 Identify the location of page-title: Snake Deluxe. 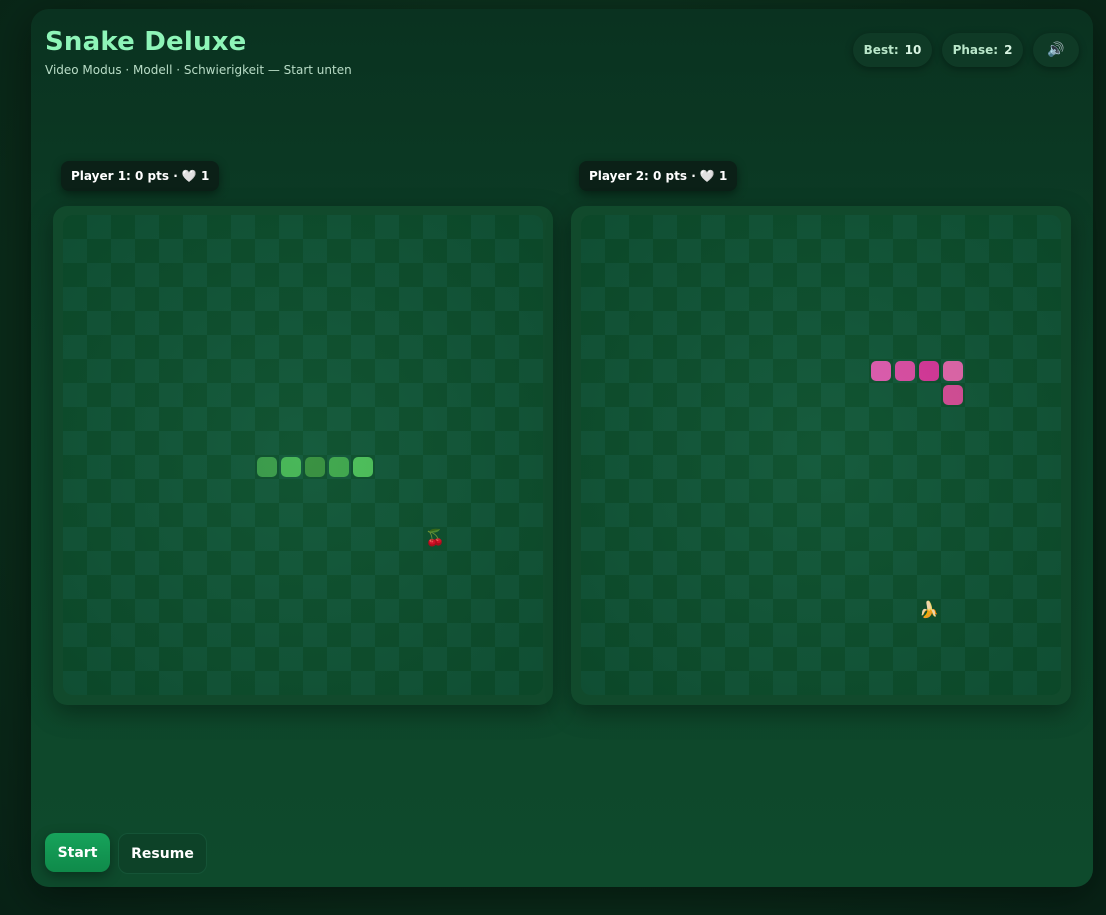
(146, 42).